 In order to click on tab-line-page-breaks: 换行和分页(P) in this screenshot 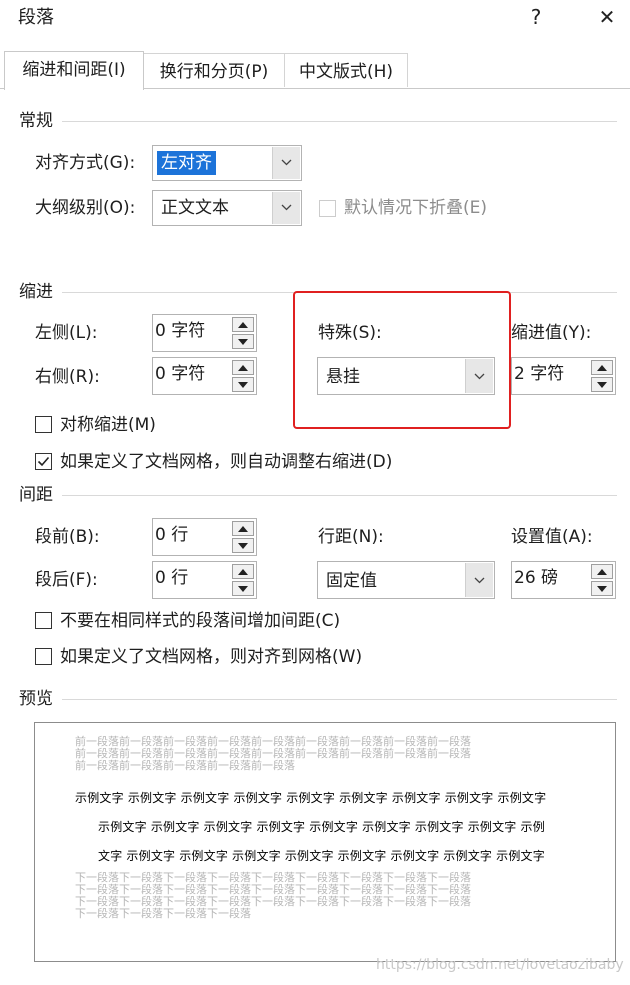, I will do `click(214, 70)`.